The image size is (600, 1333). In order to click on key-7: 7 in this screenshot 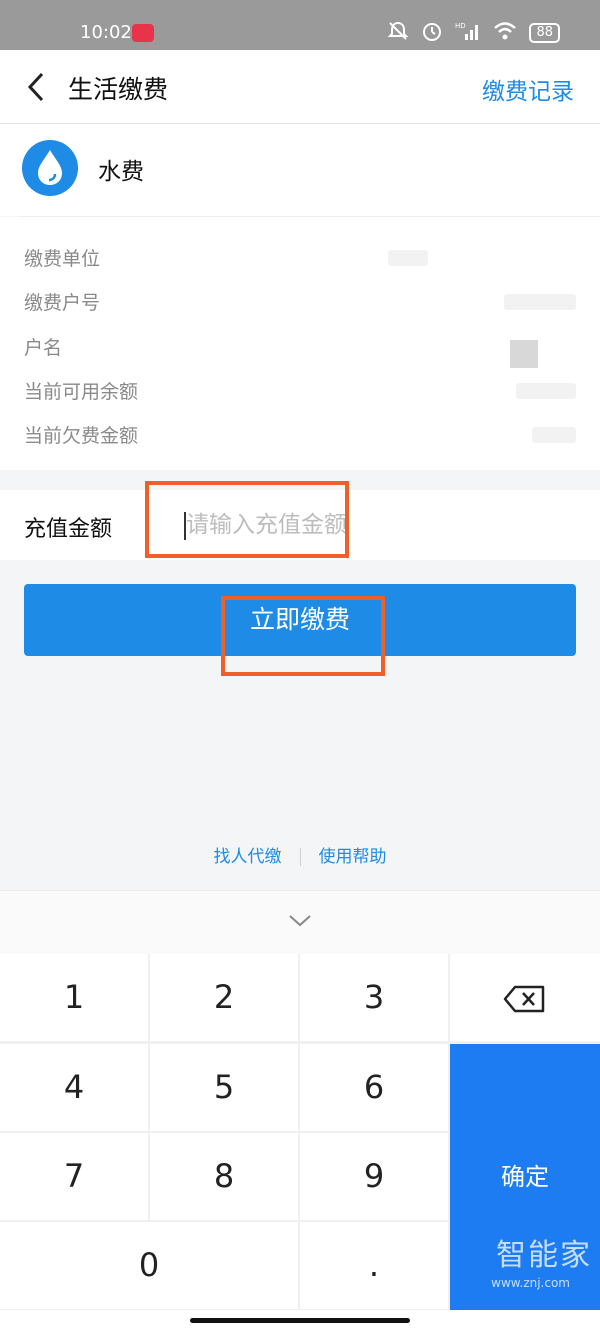, I will do `click(74, 1176)`.